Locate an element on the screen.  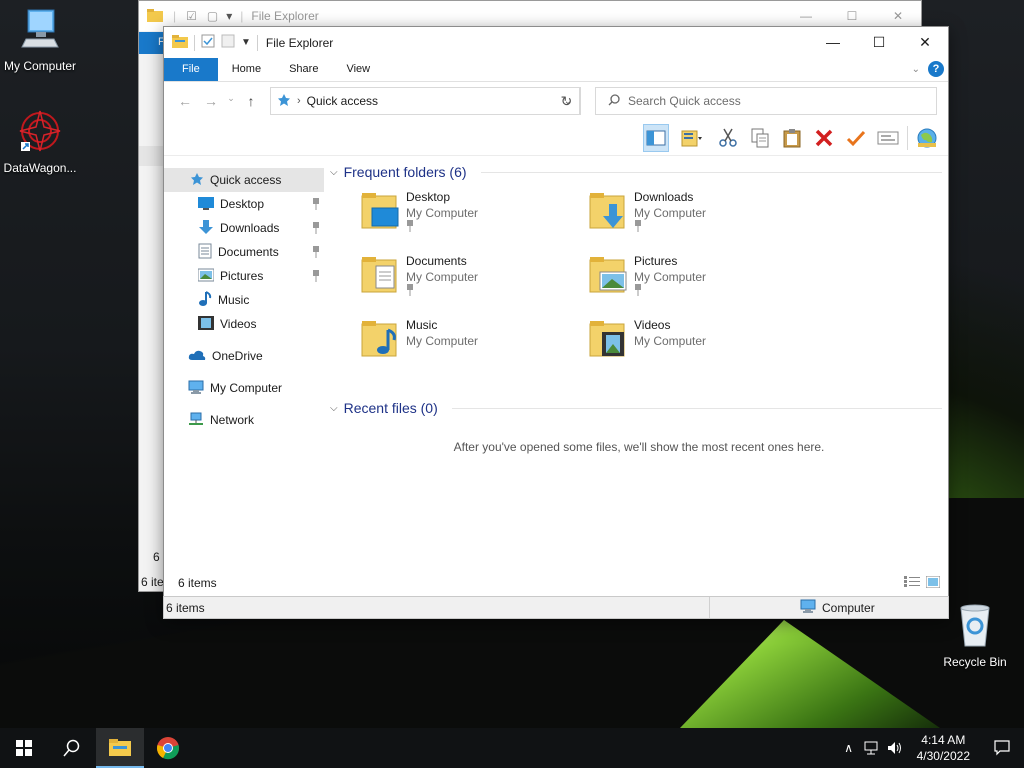
tab-share: Share is located at coordinates (303, 69).